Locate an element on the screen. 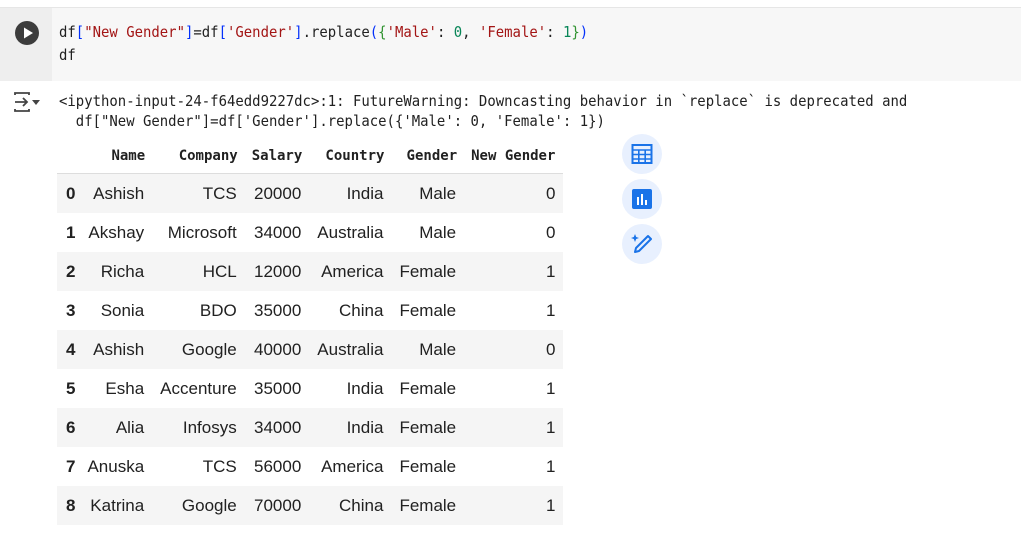 The image size is (1021, 537). bar-chart-icon is located at coordinates (642, 199).